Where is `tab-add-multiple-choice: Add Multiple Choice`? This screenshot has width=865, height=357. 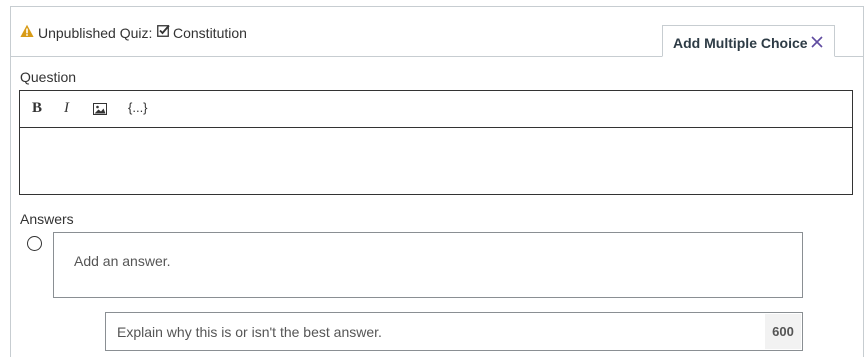
tab-add-multiple-choice: Add Multiple Choice is located at coordinates (748, 41).